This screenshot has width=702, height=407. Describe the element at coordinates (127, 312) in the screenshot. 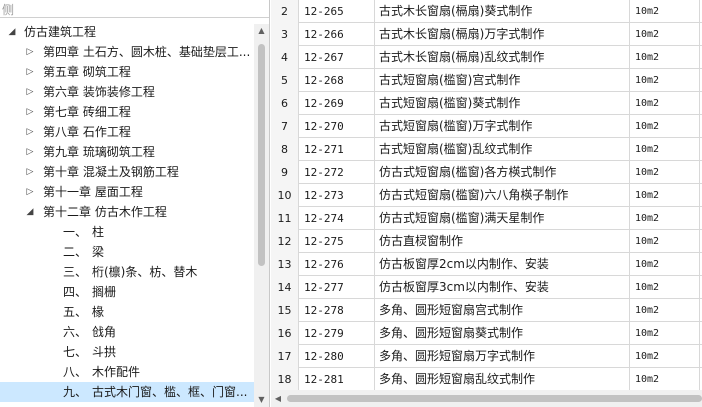

I see `tree-section-node: 五、椽` at that location.